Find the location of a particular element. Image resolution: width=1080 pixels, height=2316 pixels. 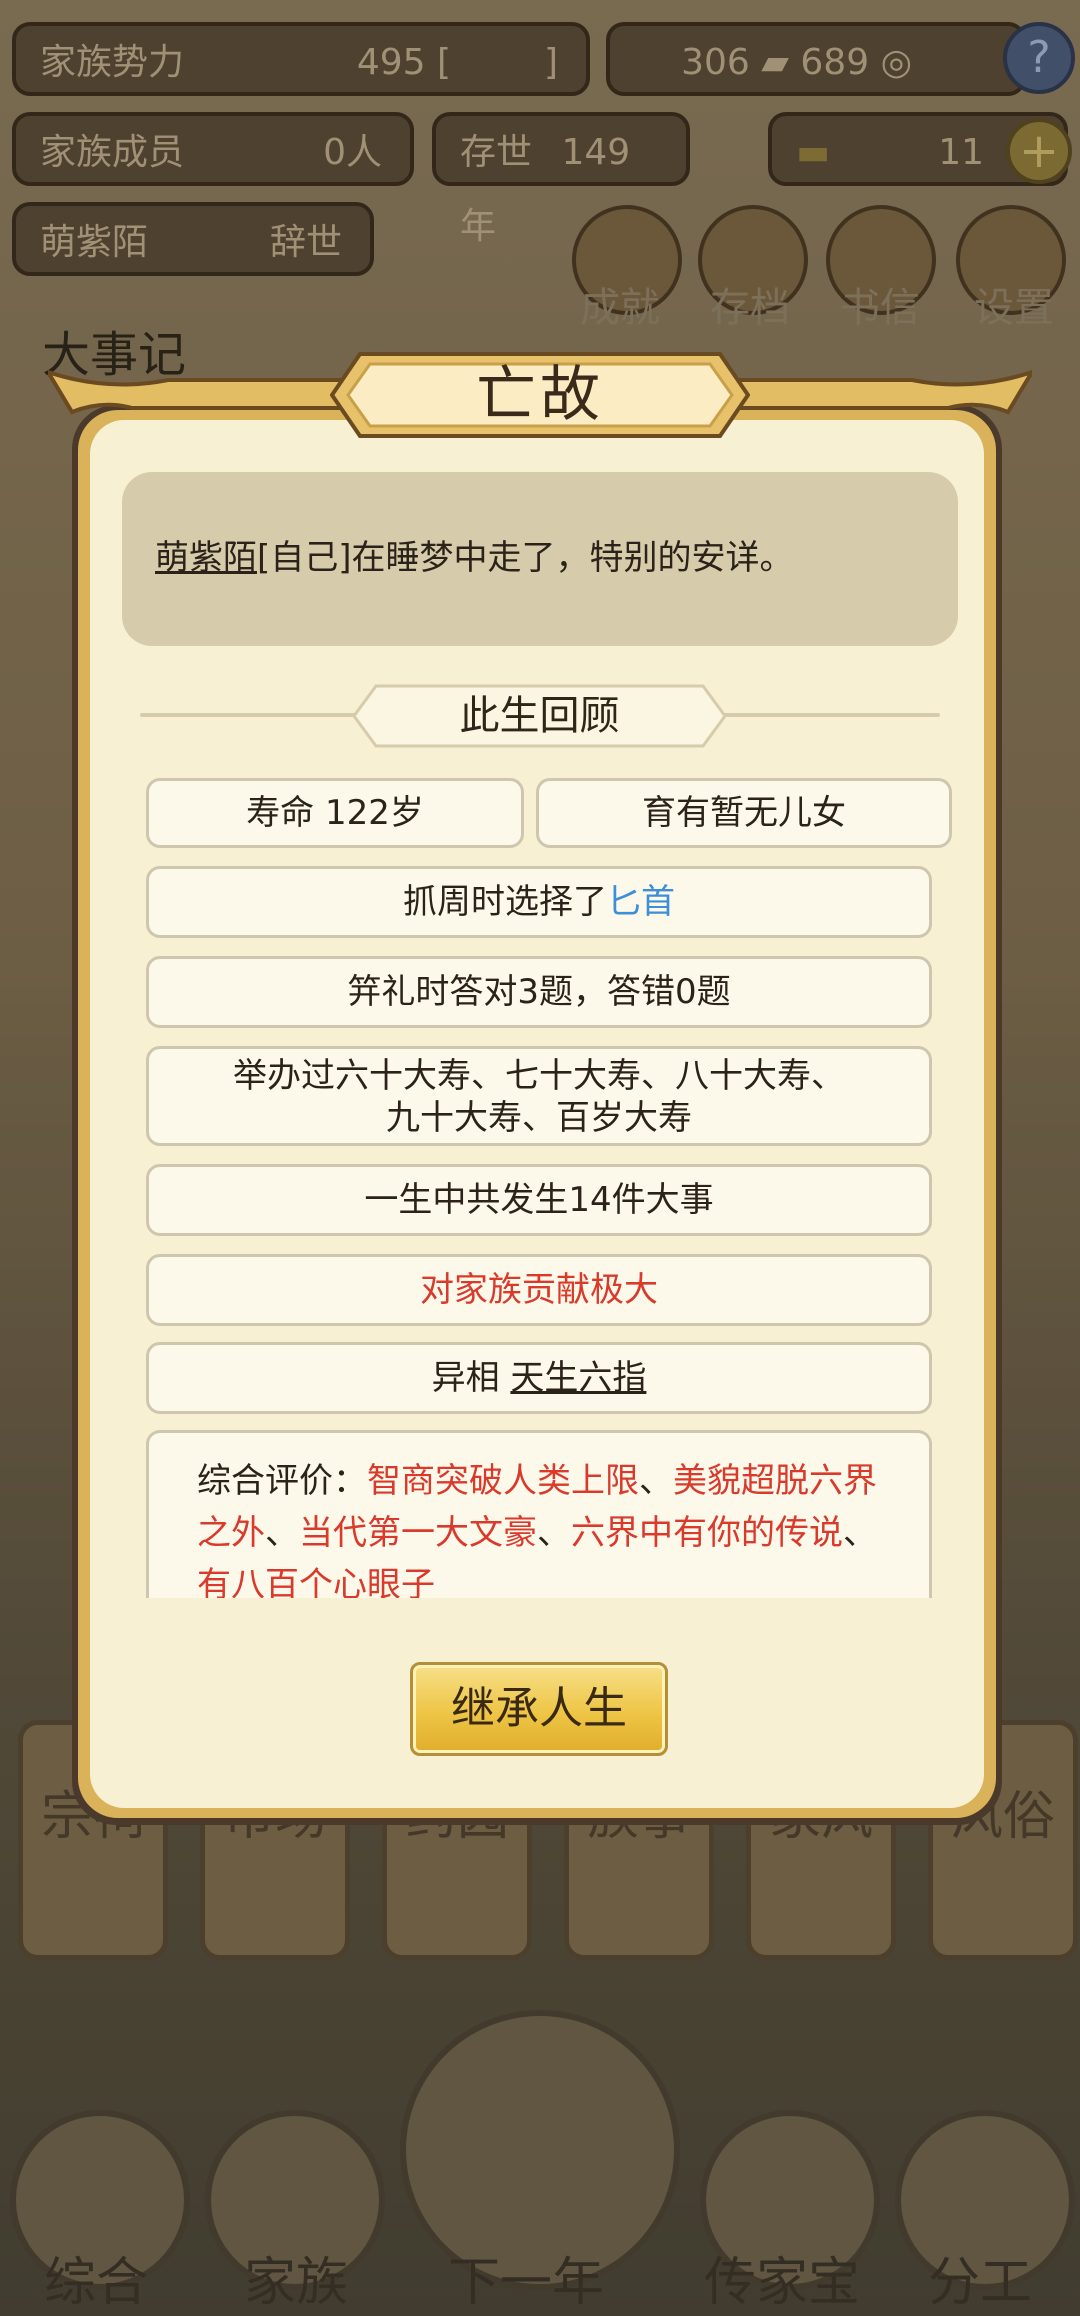

trait-value-link: 天生六指 is located at coordinates (578, 1378).